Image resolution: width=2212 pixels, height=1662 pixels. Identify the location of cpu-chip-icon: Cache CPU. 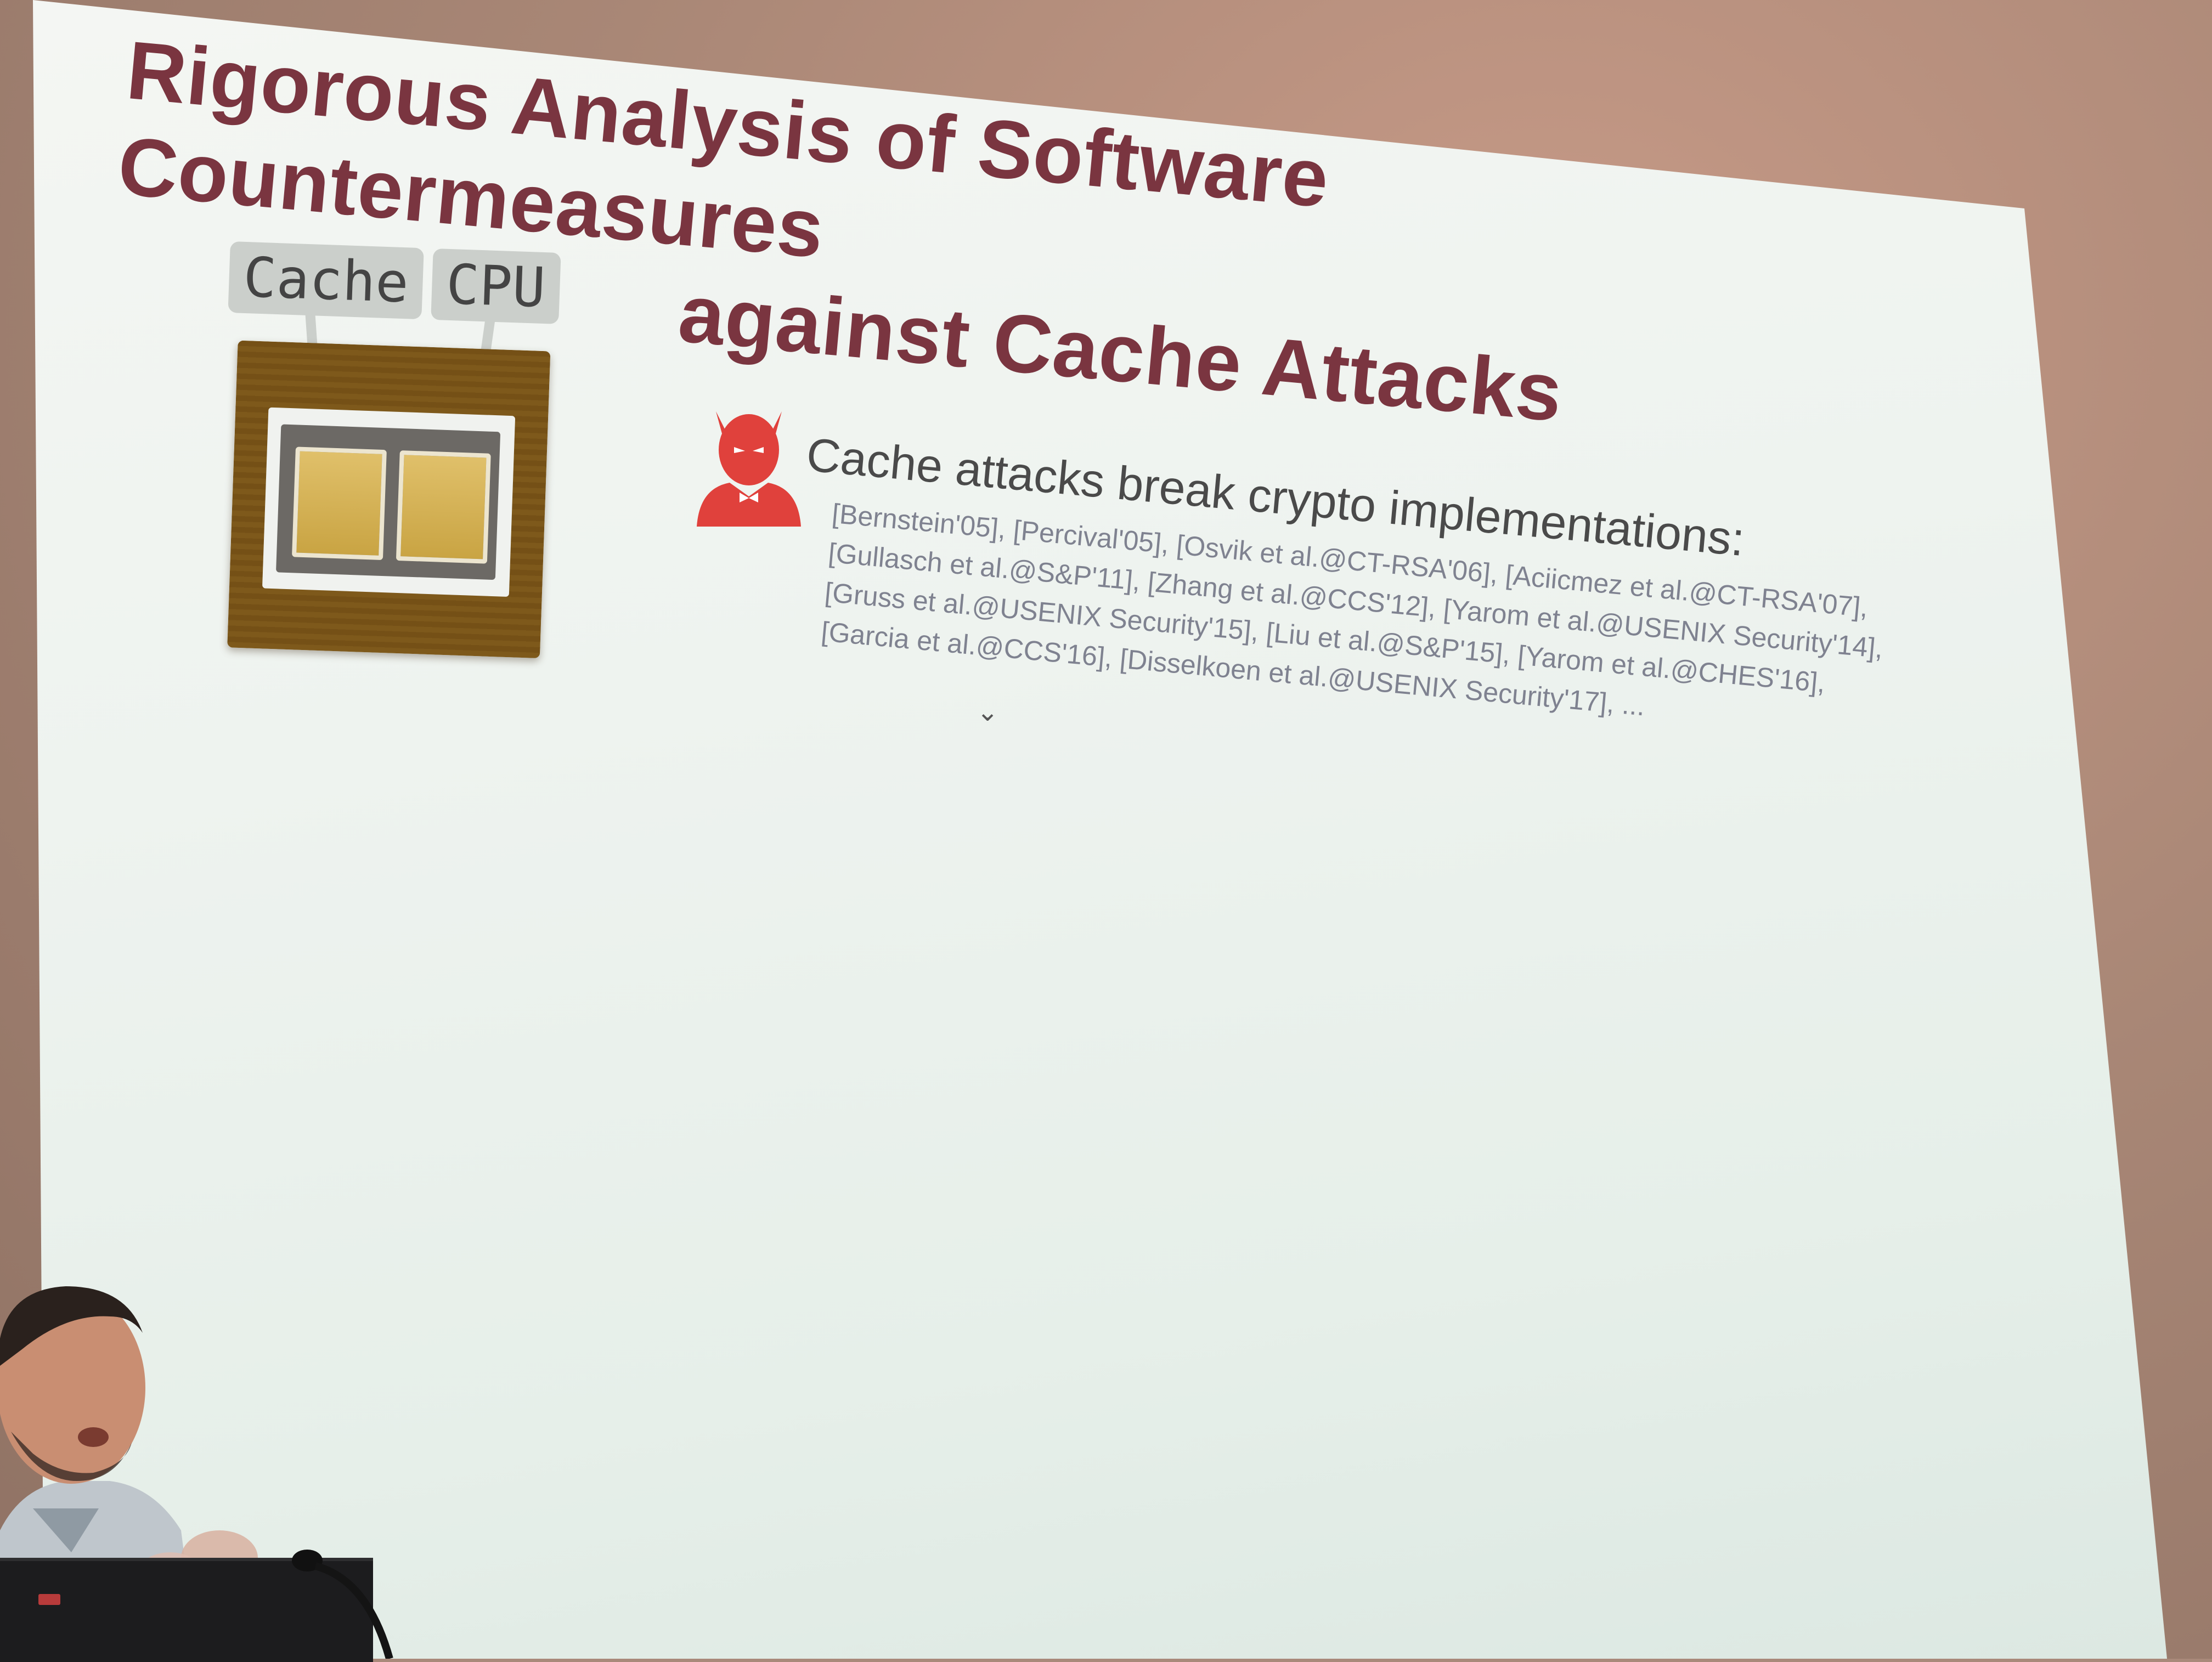
(393, 456).